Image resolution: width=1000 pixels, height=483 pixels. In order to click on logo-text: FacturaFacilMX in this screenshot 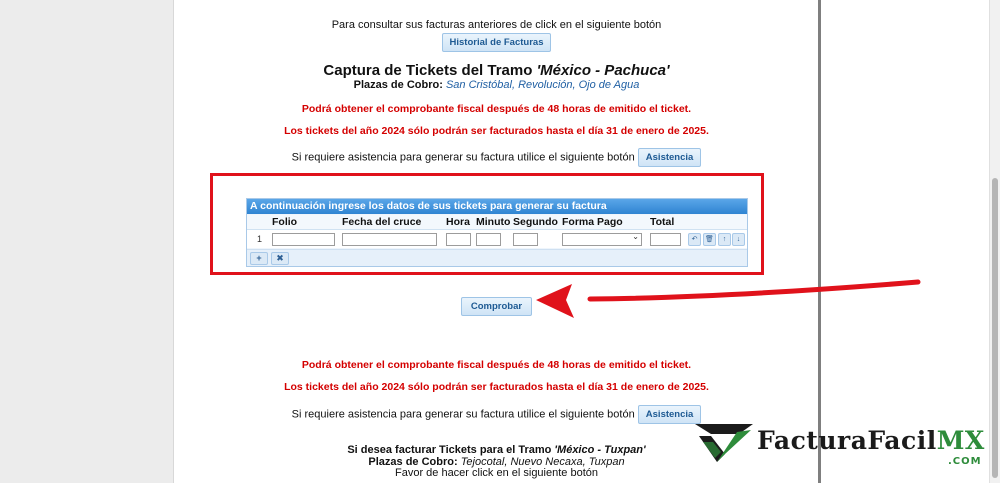, I will do `click(871, 440)`.